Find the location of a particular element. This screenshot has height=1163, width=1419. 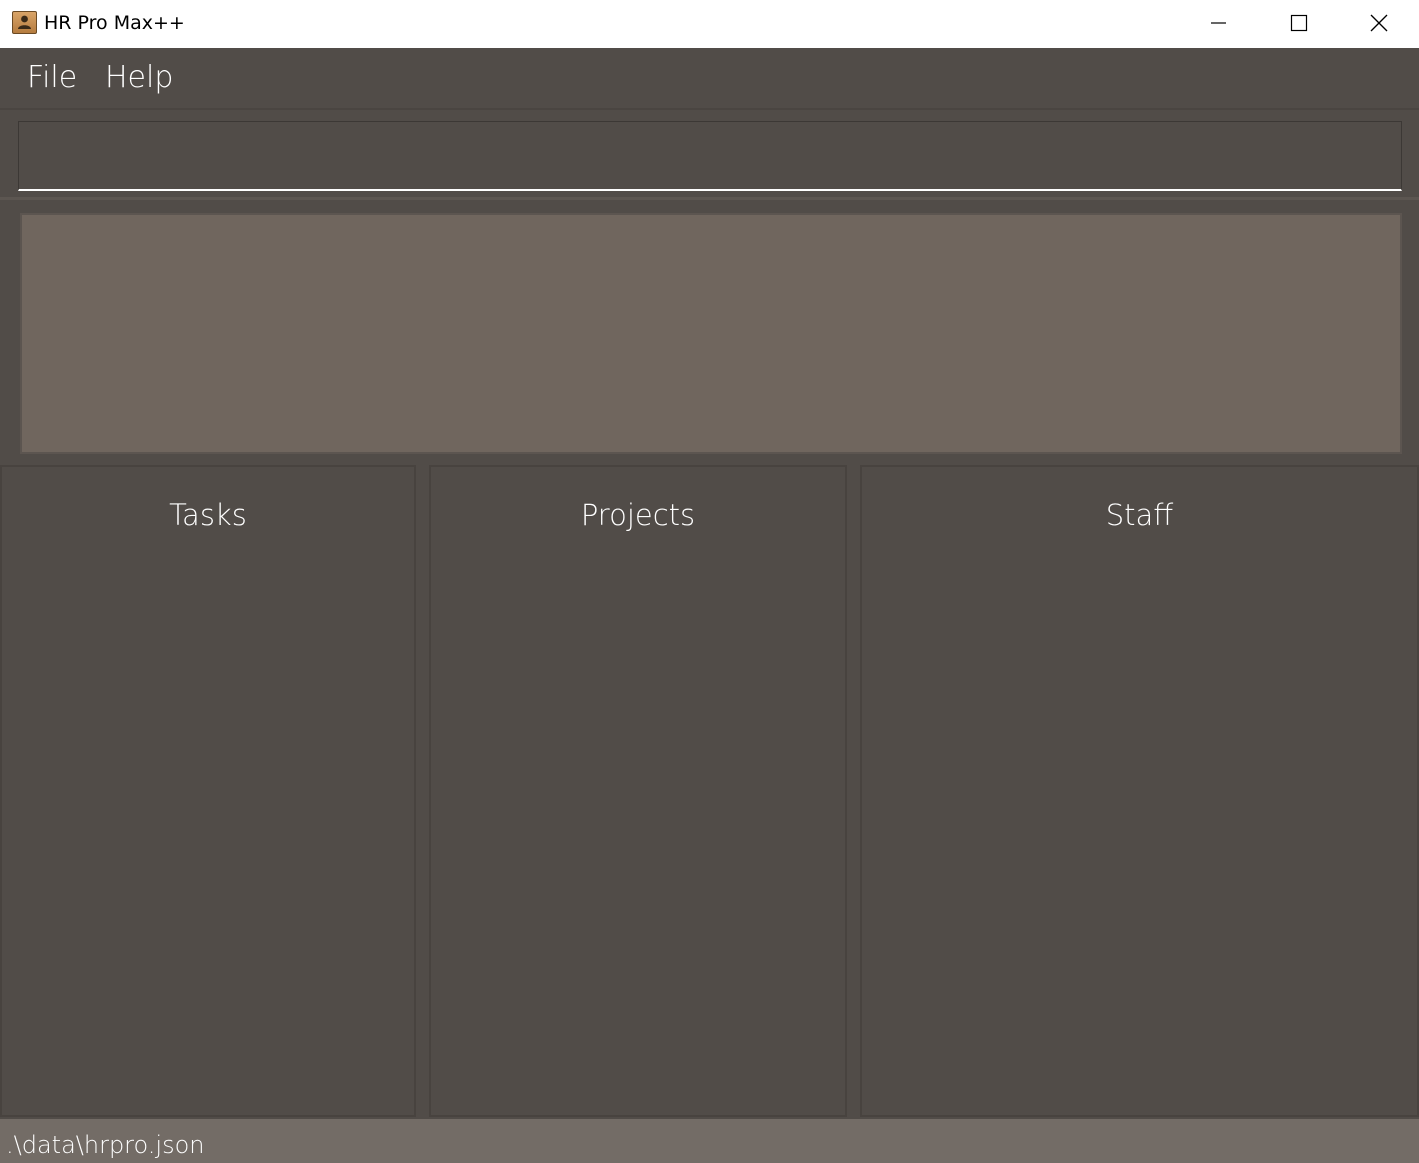

projects-list is located at coordinates (638, 831).